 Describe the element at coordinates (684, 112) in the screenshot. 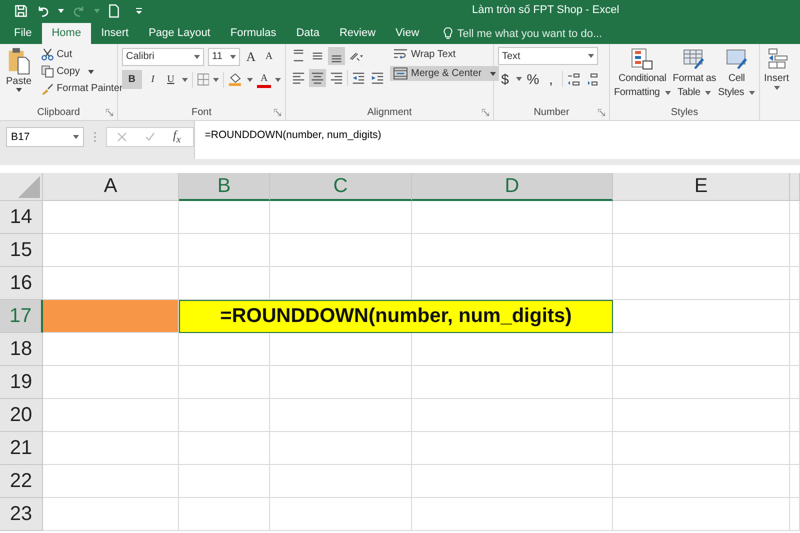

I see `group-label: Styles` at that location.